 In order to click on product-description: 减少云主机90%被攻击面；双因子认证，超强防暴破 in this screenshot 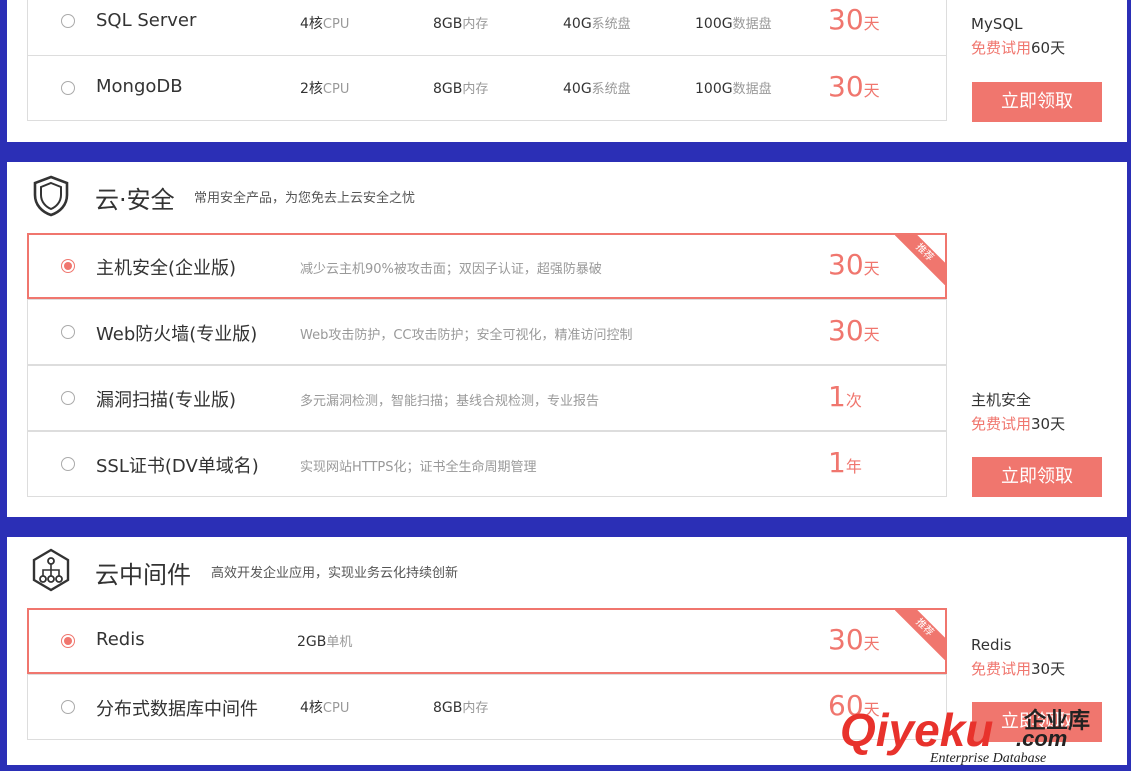, I will do `click(451, 269)`.